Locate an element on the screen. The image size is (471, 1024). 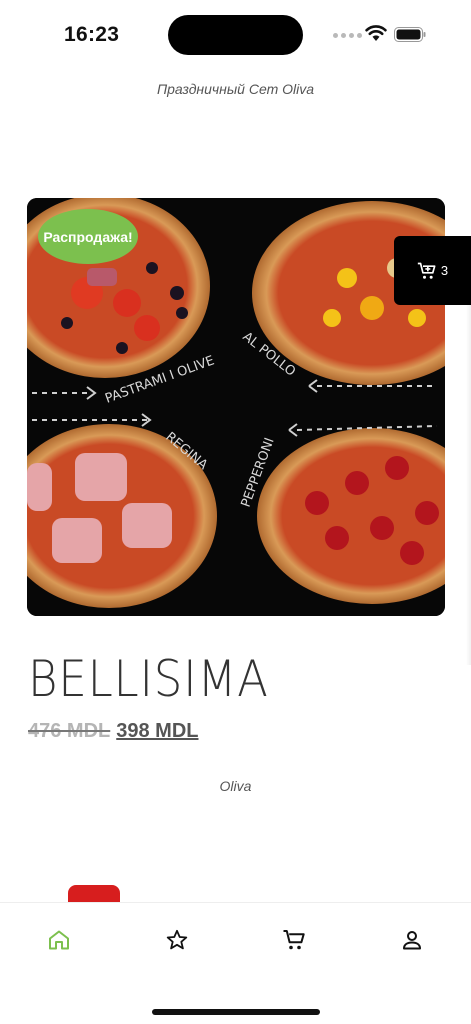
home-icon is located at coordinates (59, 940).